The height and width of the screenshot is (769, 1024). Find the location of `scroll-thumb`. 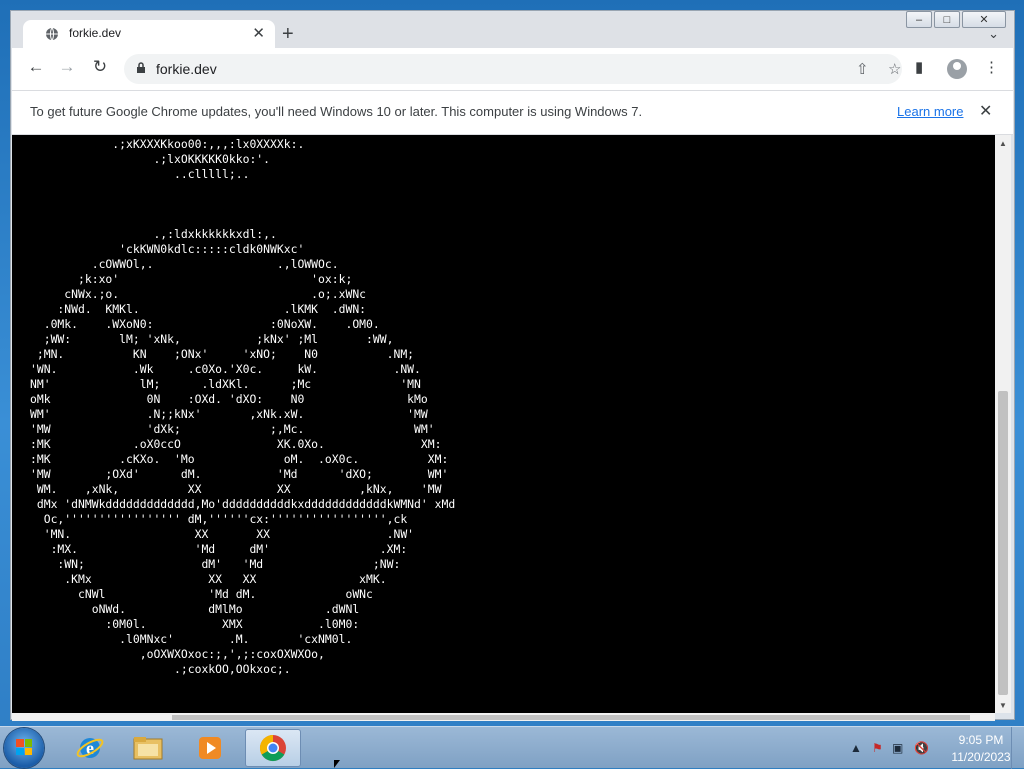

scroll-thumb is located at coordinates (1003, 543).